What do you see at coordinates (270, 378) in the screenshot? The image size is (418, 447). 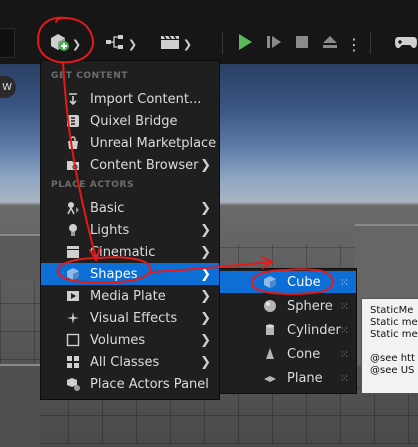 I see `plane-icon` at bounding box center [270, 378].